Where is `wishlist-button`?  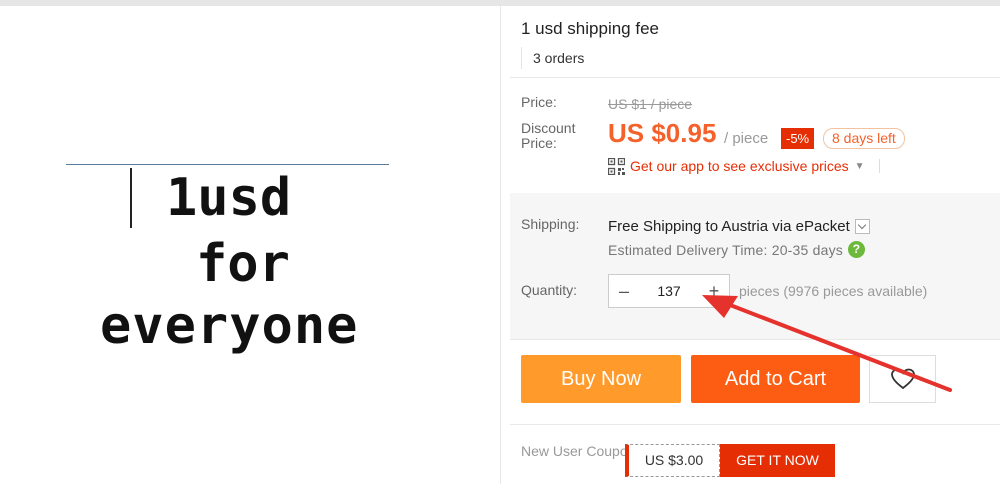
wishlist-button is located at coordinates (902, 379).